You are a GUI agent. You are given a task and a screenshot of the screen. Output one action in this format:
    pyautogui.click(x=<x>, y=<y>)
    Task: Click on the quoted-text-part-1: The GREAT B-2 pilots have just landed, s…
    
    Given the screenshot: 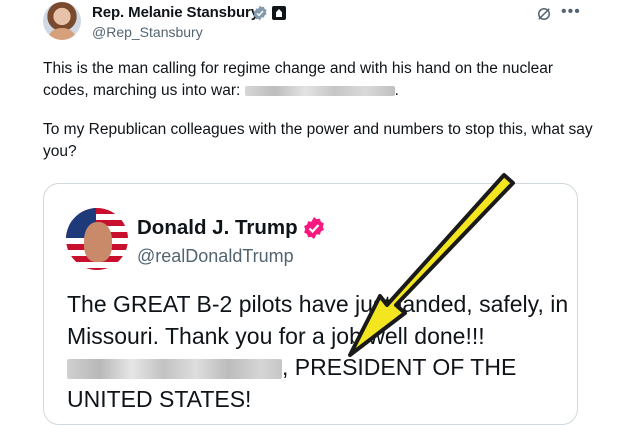 What is the action you would take?
    pyautogui.click(x=318, y=320)
    